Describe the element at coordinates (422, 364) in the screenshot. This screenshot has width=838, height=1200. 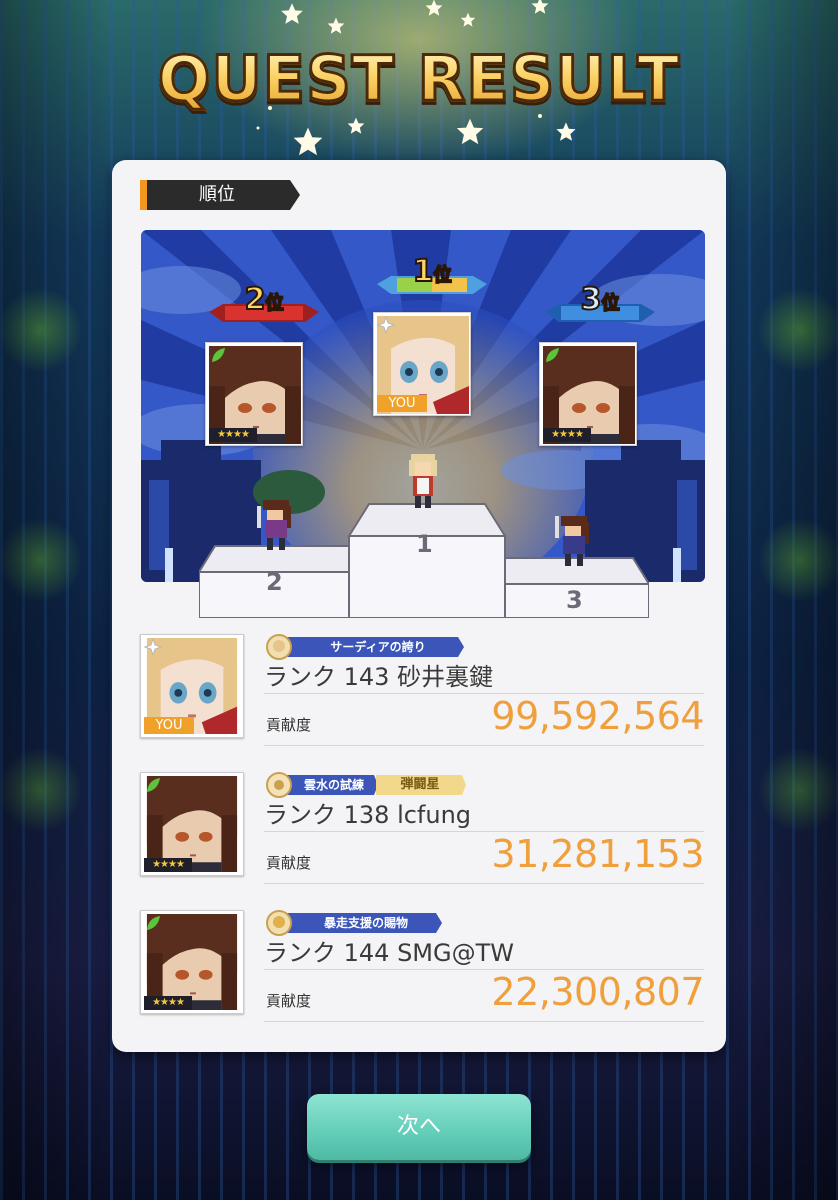
I see `portrait-first: YOU` at that location.